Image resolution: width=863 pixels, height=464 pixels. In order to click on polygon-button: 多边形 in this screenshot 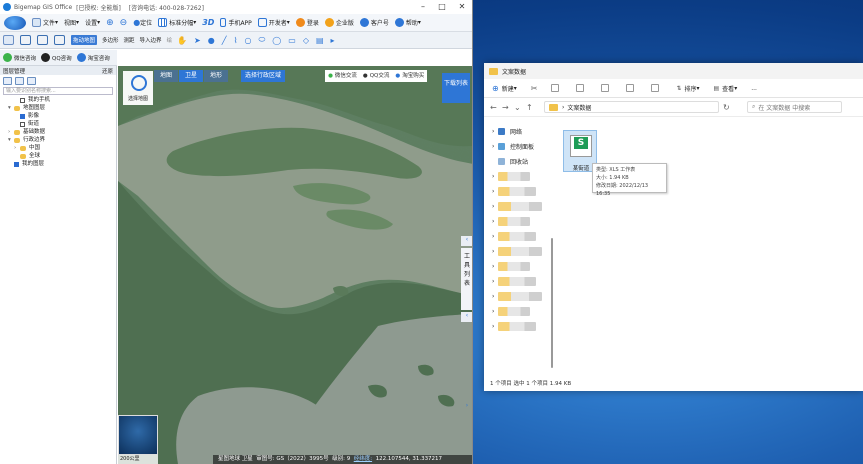, I will do `click(110, 40)`.